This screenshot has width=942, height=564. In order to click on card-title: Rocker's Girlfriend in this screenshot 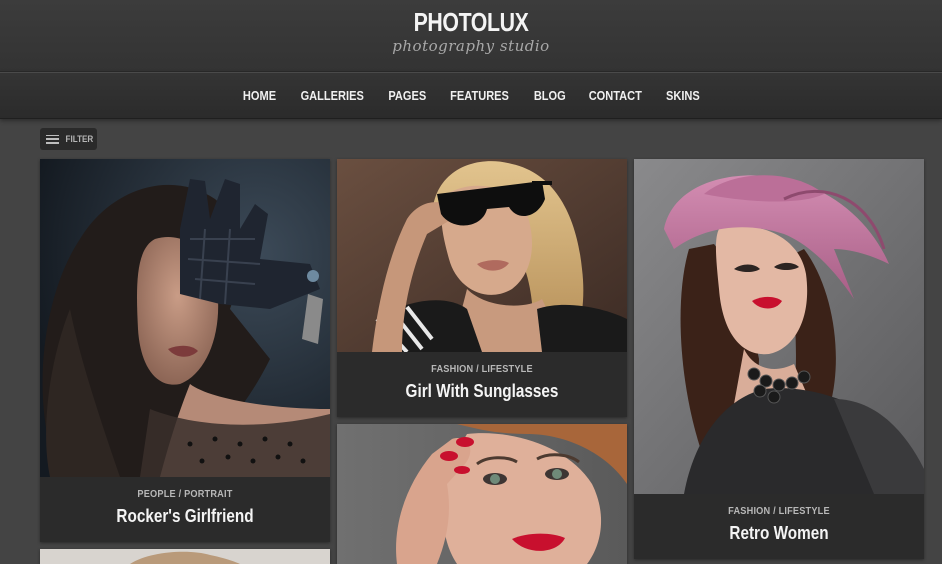, I will do `click(185, 516)`.